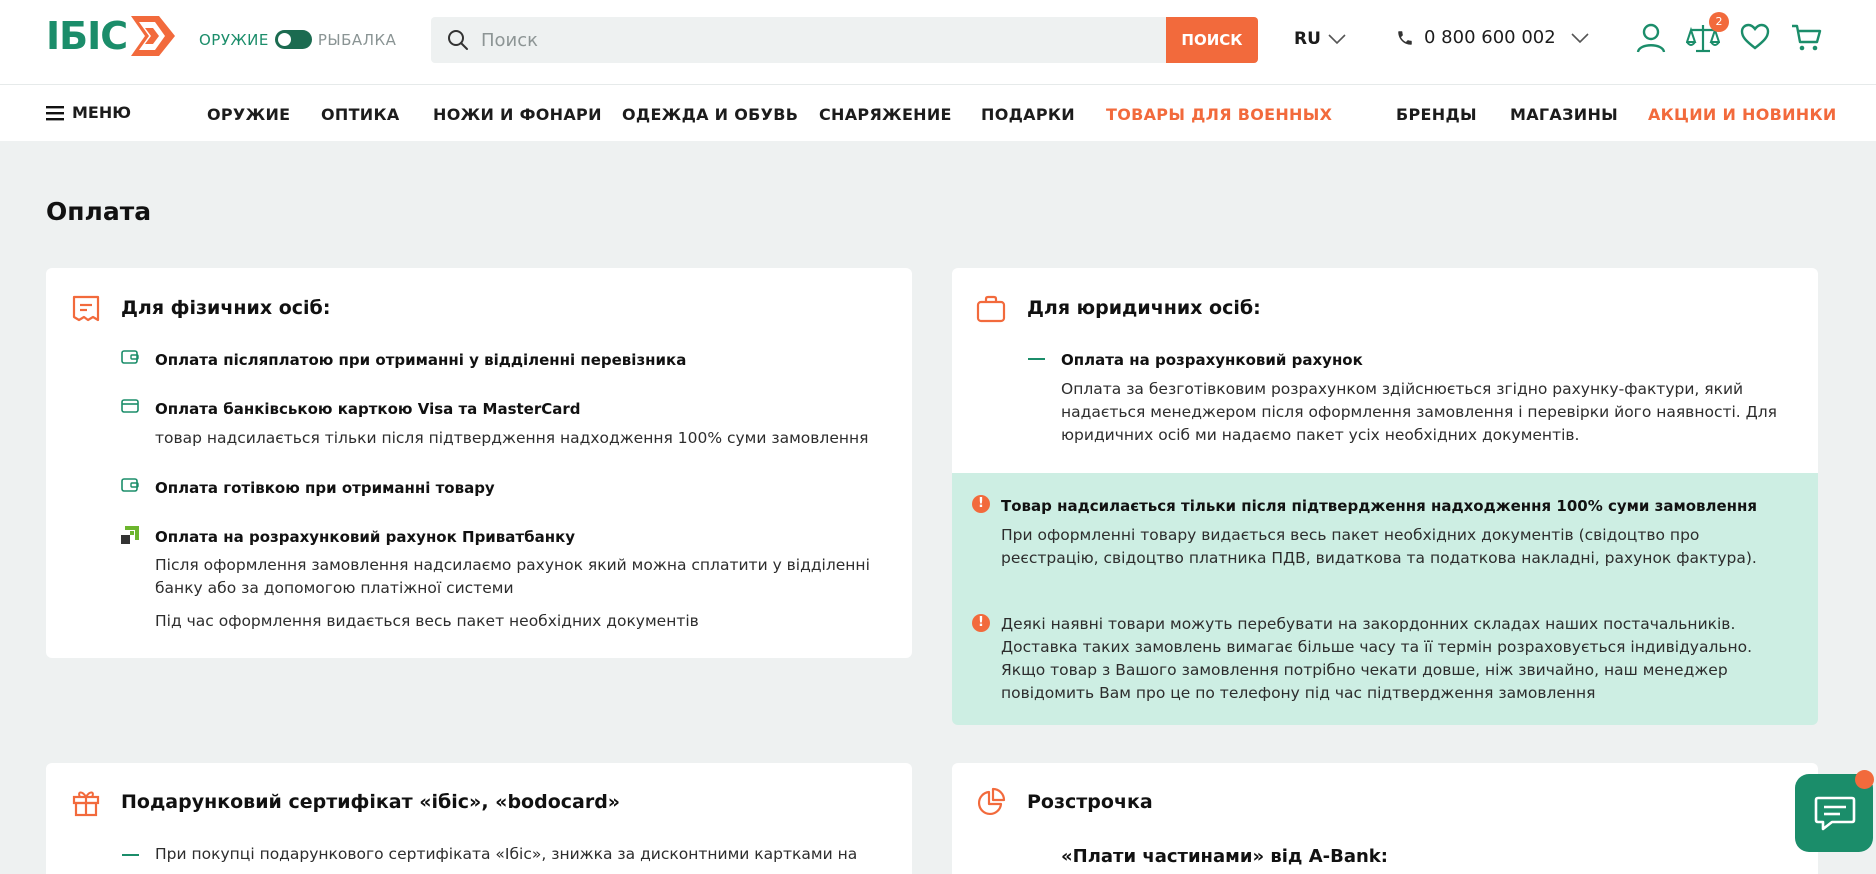 The image size is (1876, 874). What do you see at coordinates (1307, 39) in the screenshot?
I see `language-label: RU` at bounding box center [1307, 39].